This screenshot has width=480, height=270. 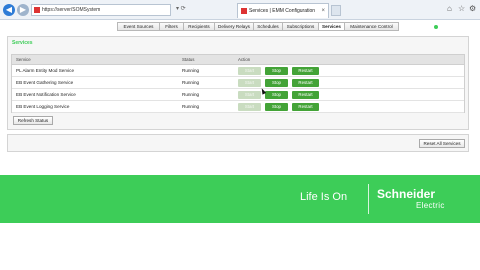 What do you see at coordinates (244, 59) in the screenshot?
I see `column-action: Action` at bounding box center [244, 59].